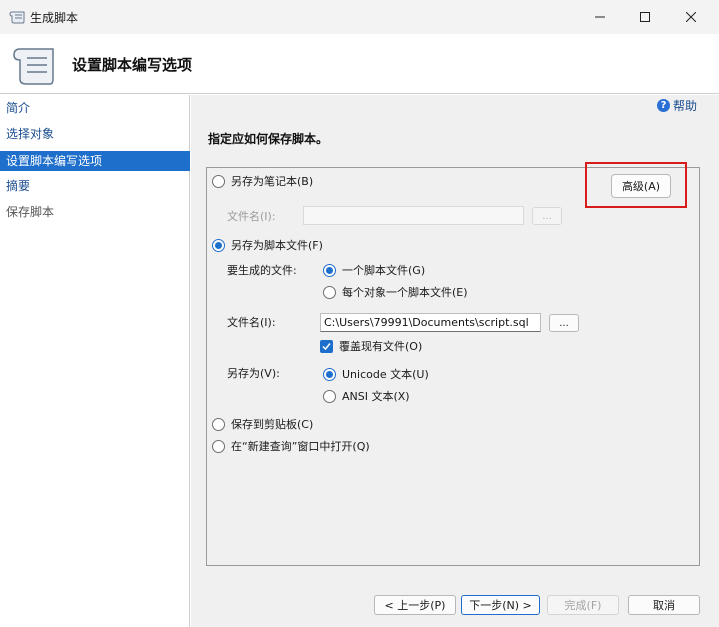 This screenshot has height=627, width=719. I want to click on cancel-button: 取消, so click(664, 605).